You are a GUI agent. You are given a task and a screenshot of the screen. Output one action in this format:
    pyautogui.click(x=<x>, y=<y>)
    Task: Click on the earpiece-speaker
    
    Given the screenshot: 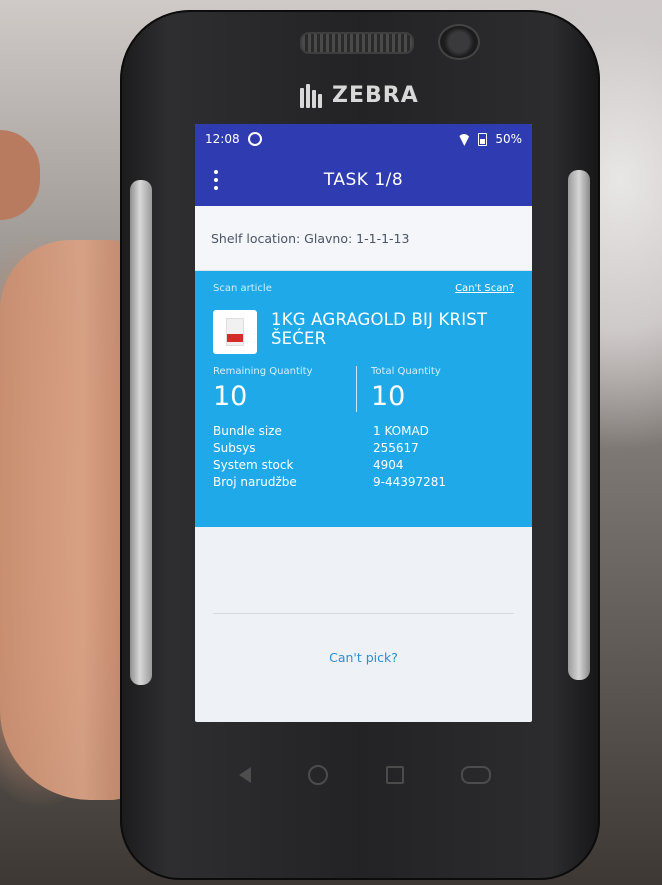 What is the action you would take?
    pyautogui.click(x=357, y=43)
    